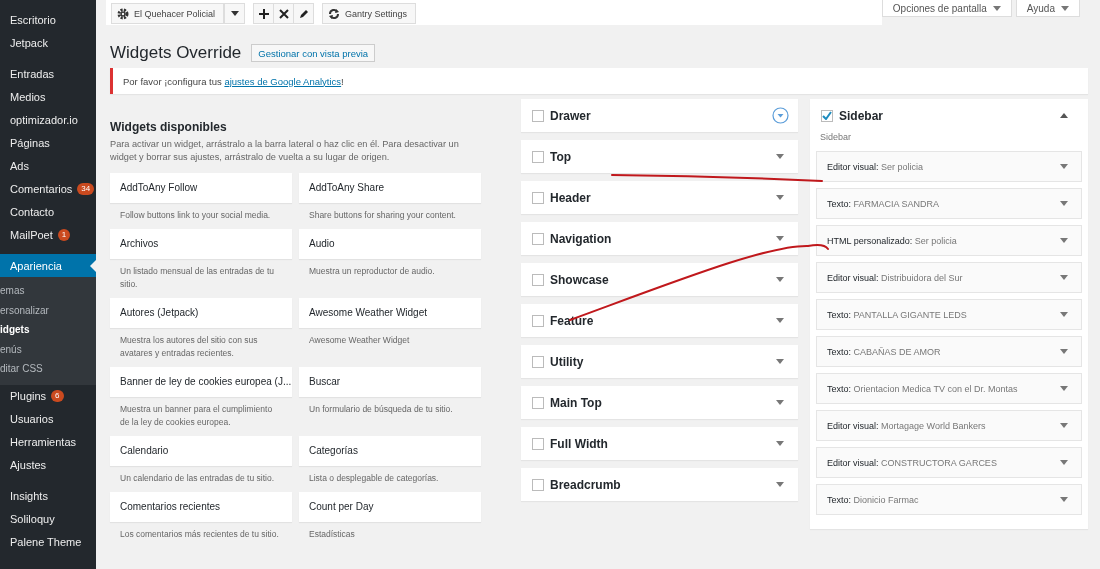 This screenshot has height=569, width=1100. What do you see at coordinates (86, 188) in the screenshot?
I see `count-badge: 34` at bounding box center [86, 188].